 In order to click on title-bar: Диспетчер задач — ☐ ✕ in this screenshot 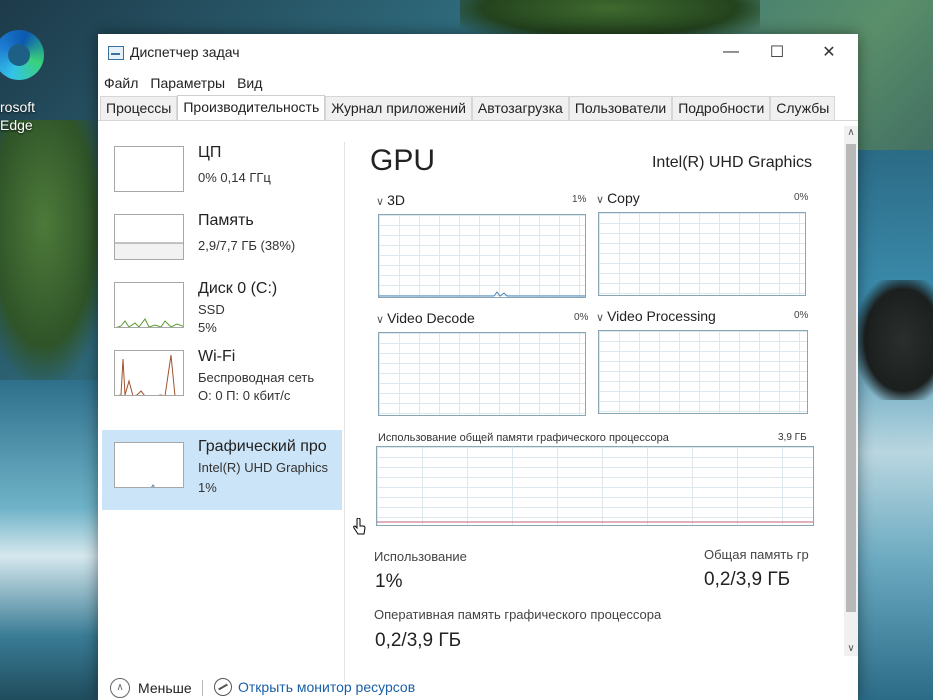, I will do `click(478, 52)`.